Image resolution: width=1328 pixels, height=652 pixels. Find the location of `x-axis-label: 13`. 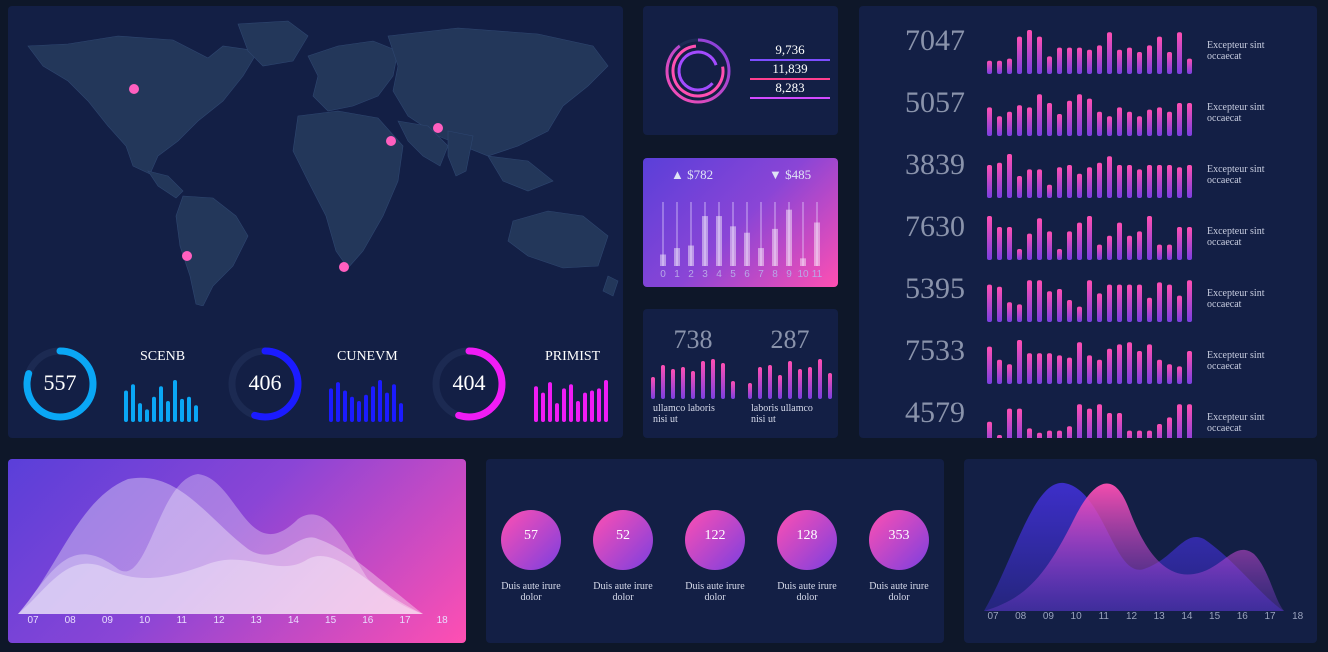

x-axis-label: 13 is located at coordinates (1159, 616).